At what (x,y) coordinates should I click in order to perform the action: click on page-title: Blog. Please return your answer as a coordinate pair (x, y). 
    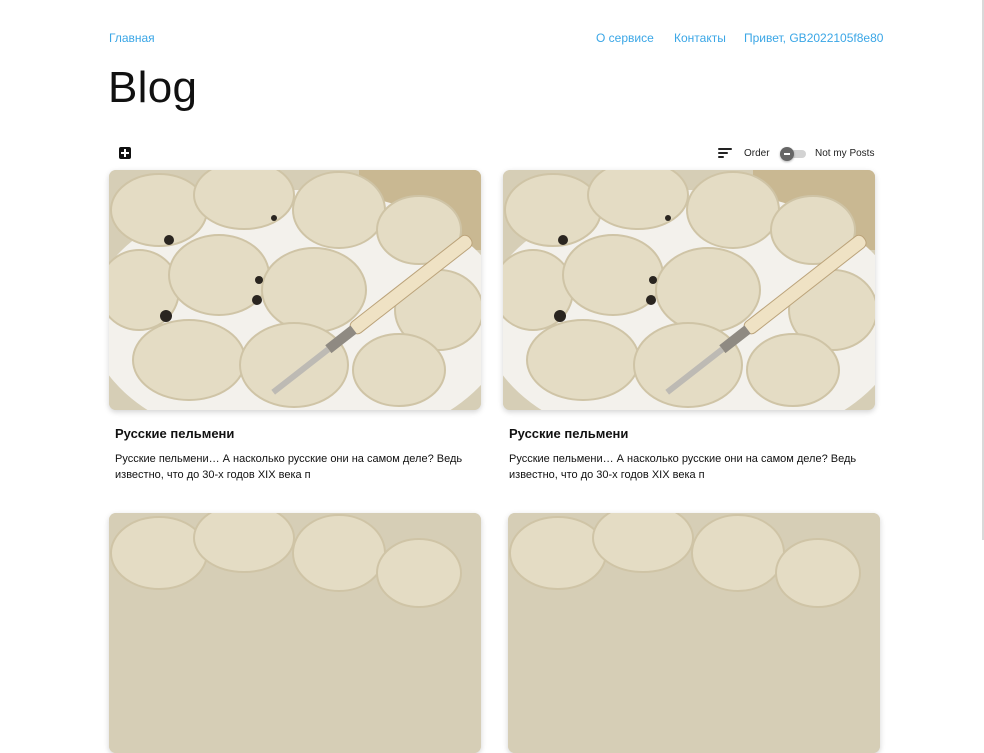
    Looking at the image, I should click on (153, 87).